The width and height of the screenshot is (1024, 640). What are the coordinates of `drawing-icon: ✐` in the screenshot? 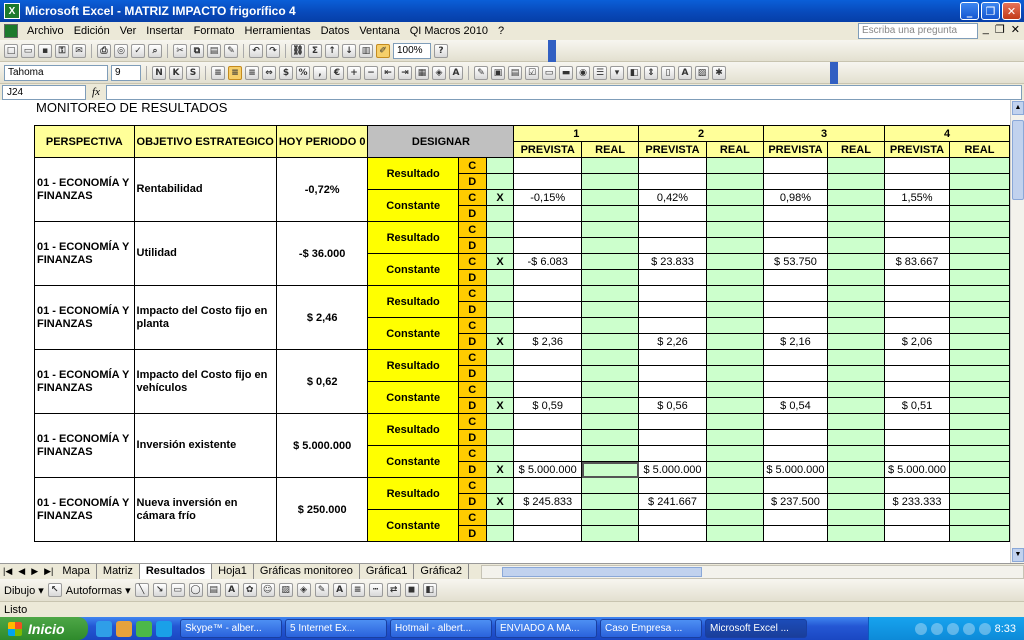 It's located at (383, 50).